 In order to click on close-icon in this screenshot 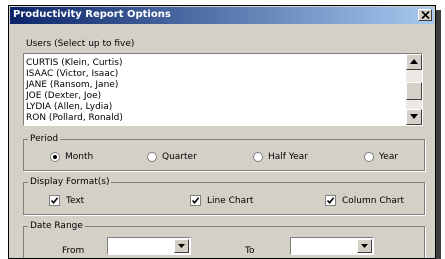, I will do `click(425, 15)`.